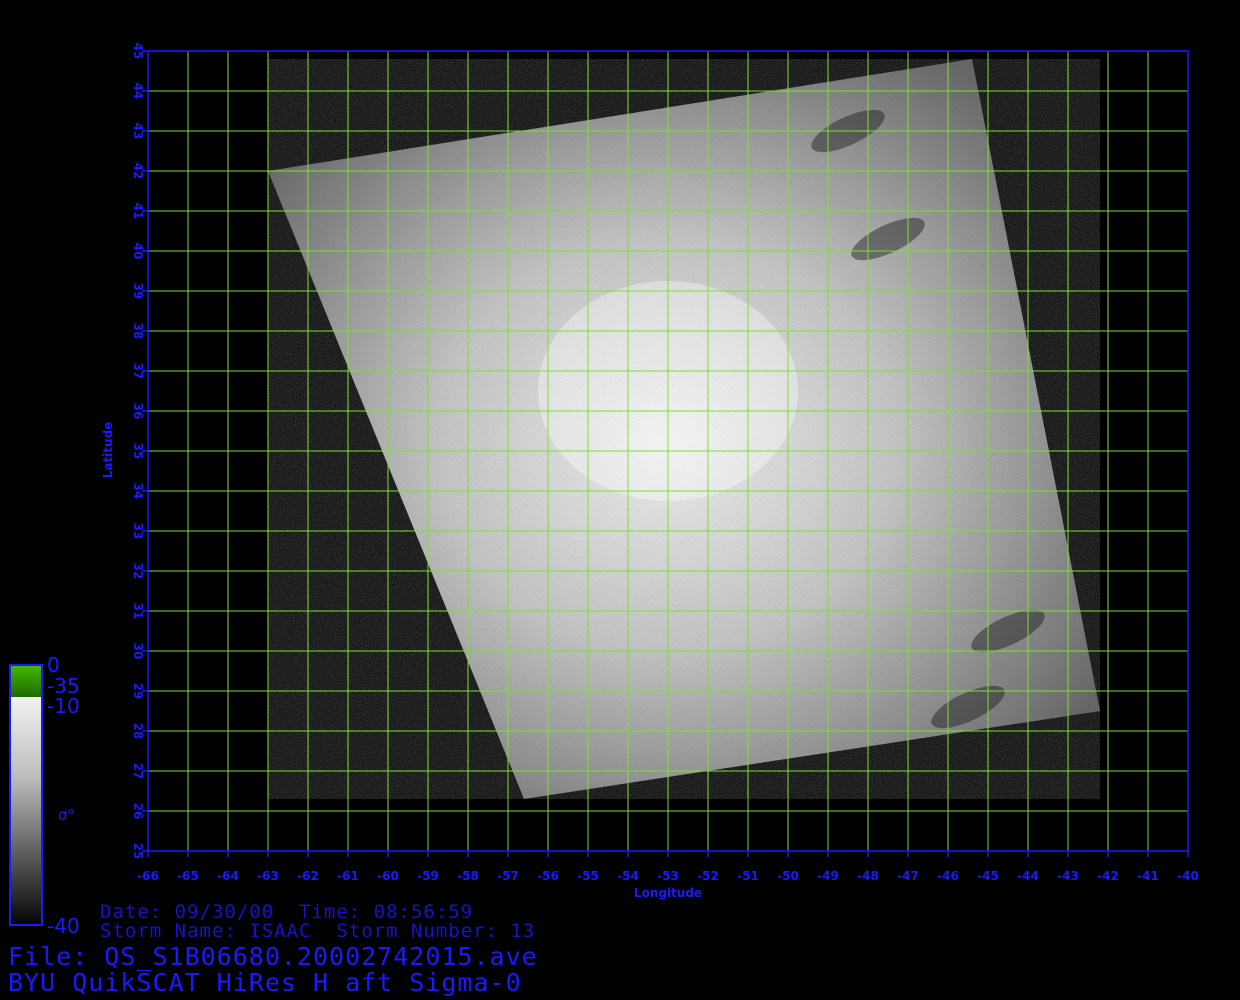  I want to click on file-name-line: File: QS_S1B06680.20002742015.ave, so click(273, 956).